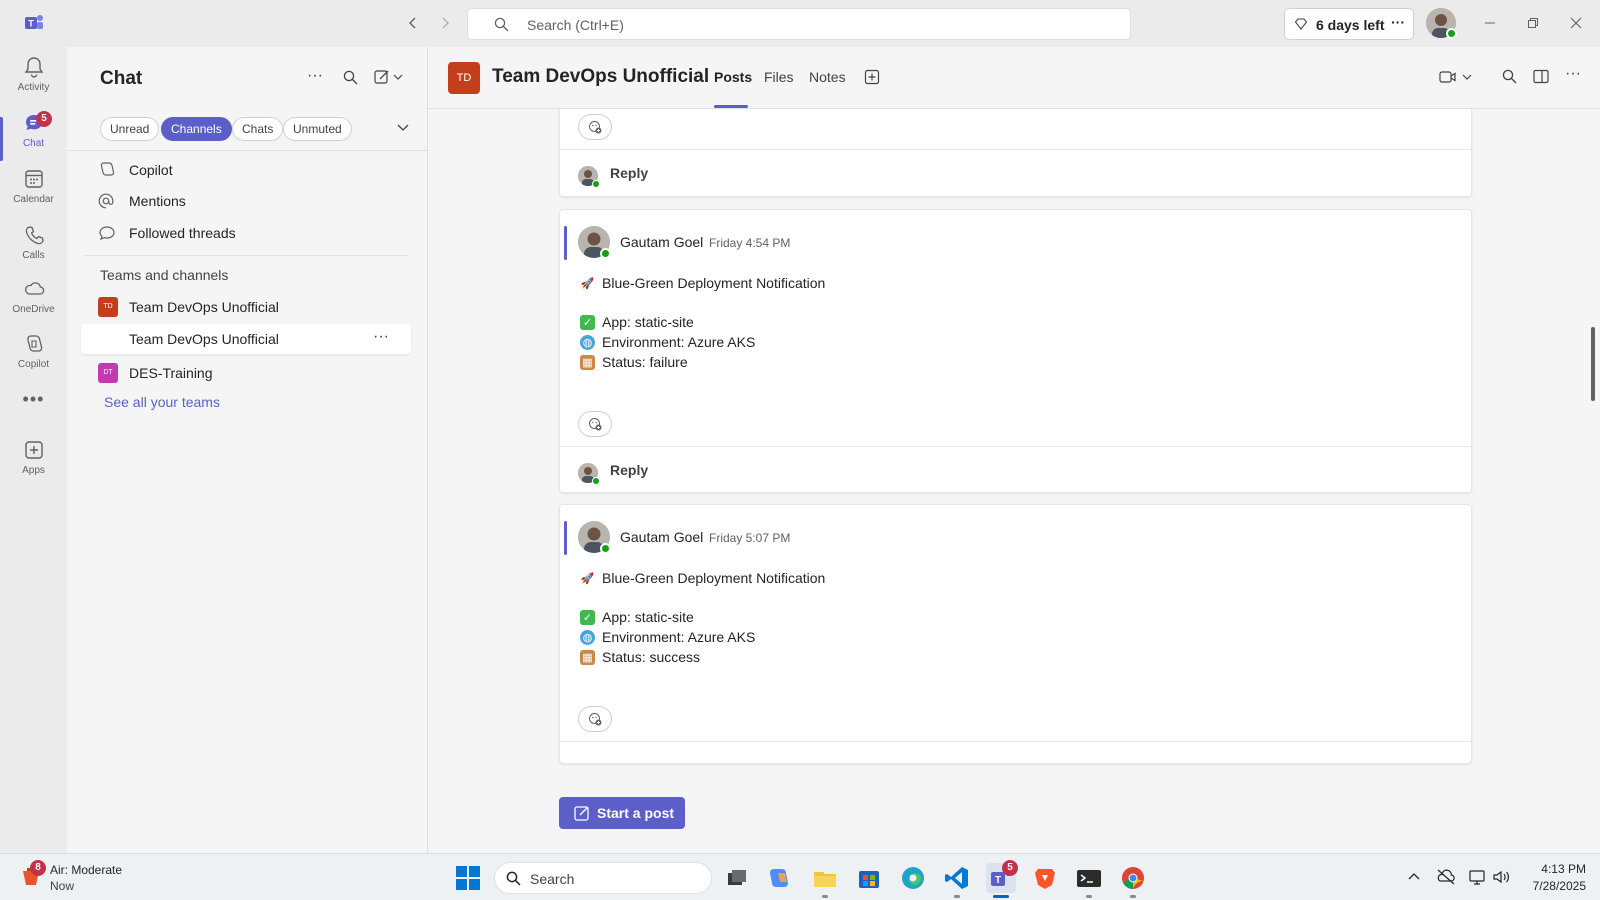 The image size is (1600, 900). Describe the element at coordinates (258, 129) in the screenshot. I see `filter-chats: Chats` at that location.